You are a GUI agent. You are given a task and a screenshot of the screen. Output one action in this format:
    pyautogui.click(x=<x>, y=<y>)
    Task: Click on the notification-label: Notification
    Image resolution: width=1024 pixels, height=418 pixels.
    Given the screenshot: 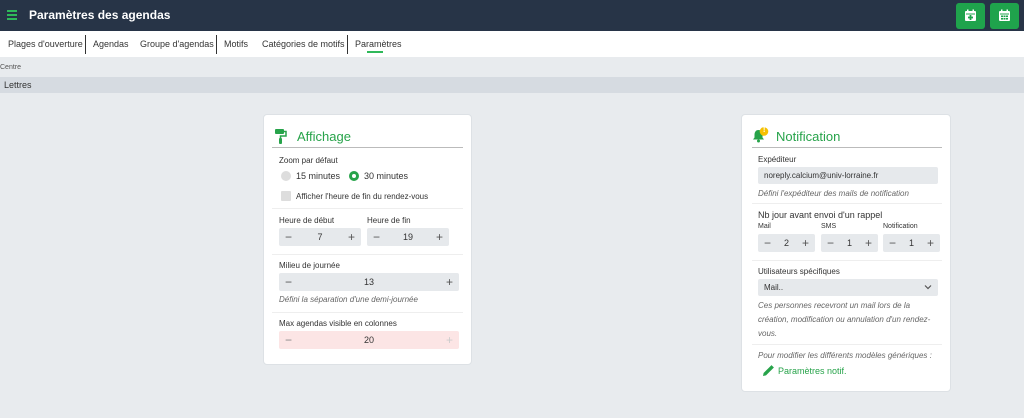 What is the action you would take?
    pyautogui.click(x=900, y=226)
    